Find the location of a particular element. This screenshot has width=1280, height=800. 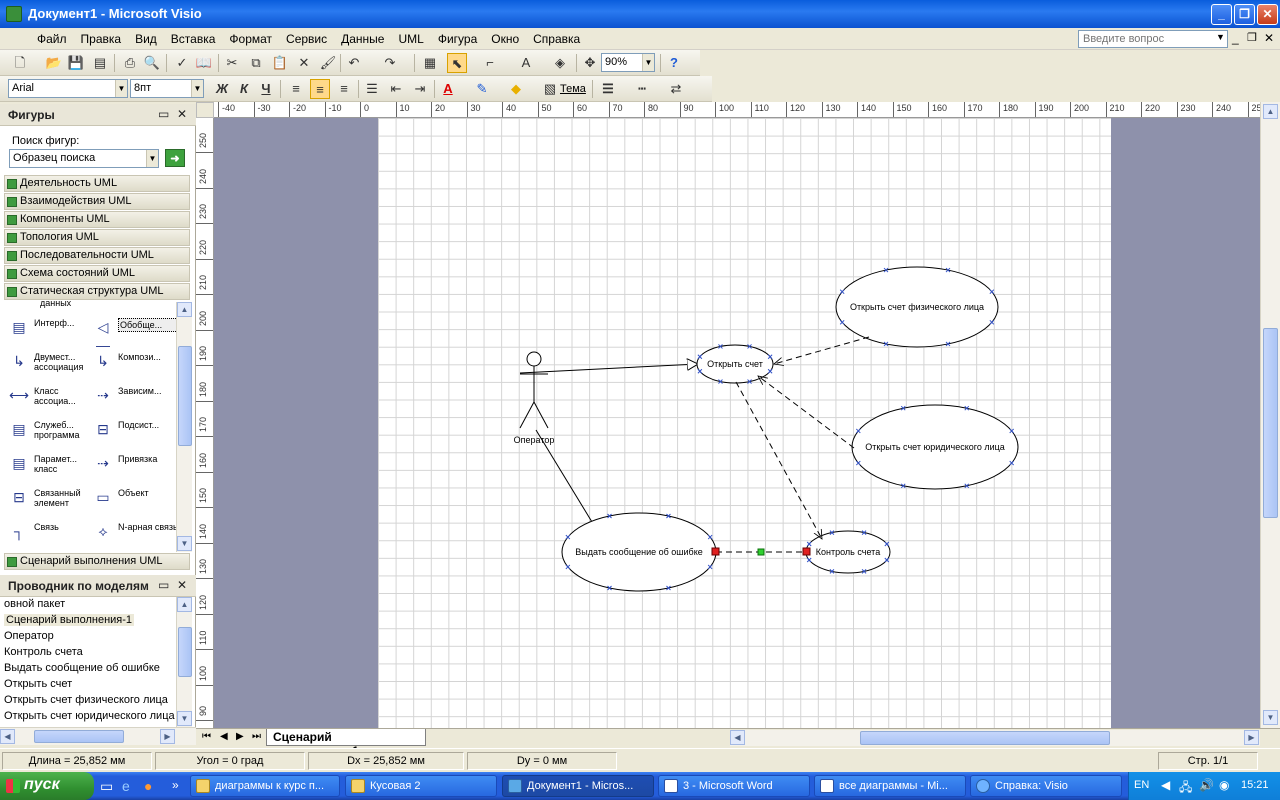

align-right-icon: ≡ is located at coordinates (344, 89).